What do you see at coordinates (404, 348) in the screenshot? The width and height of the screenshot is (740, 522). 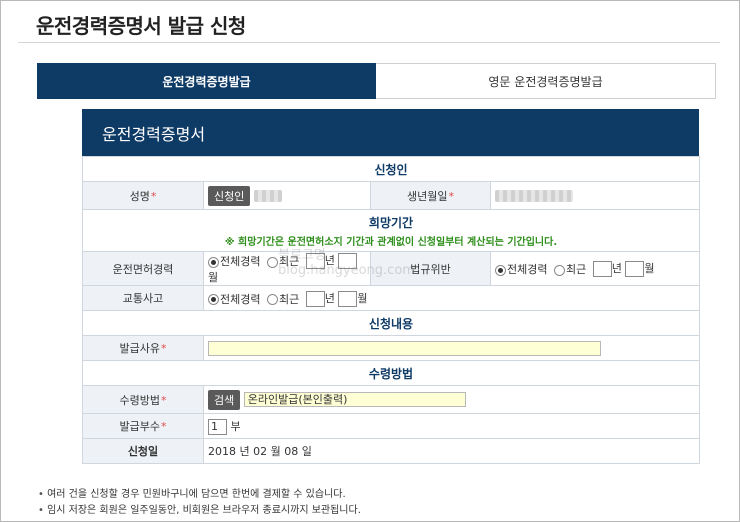 I see `reason-input` at bounding box center [404, 348].